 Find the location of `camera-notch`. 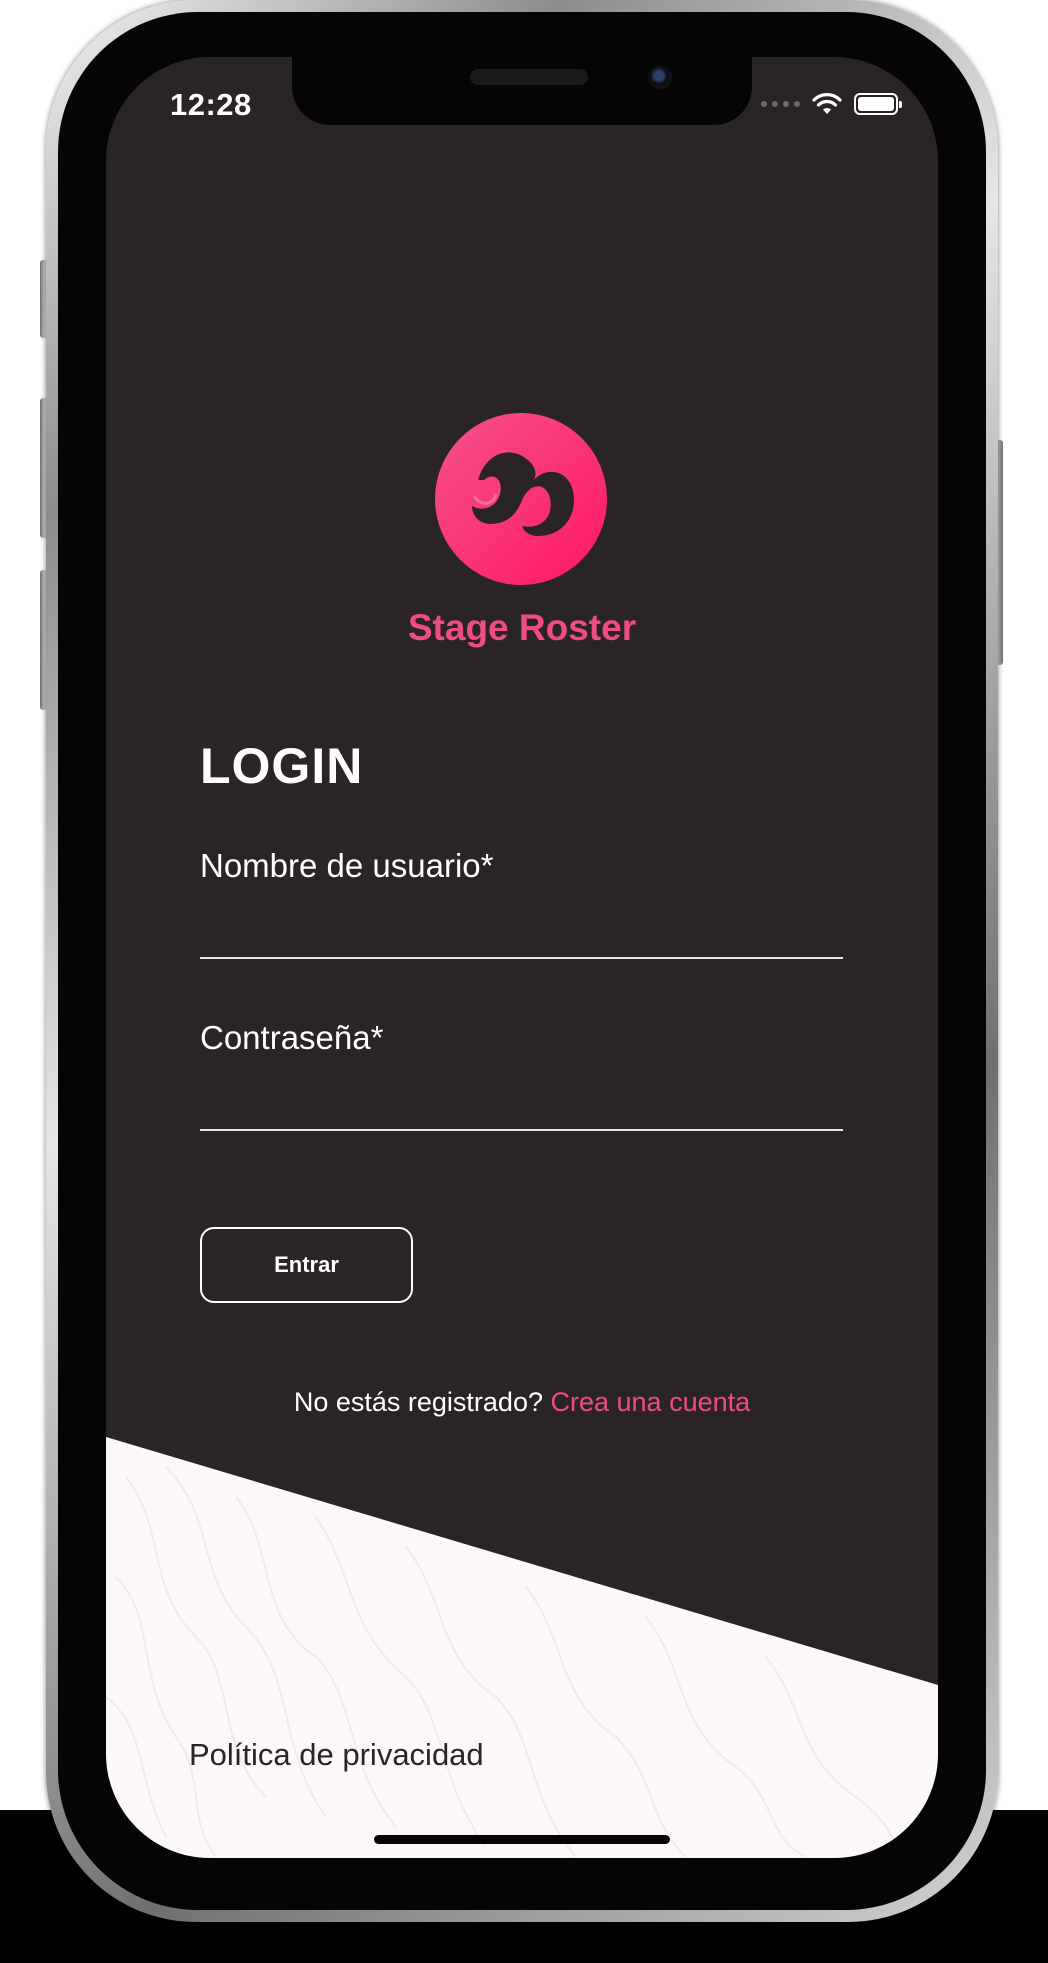

camera-notch is located at coordinates (522, 91).